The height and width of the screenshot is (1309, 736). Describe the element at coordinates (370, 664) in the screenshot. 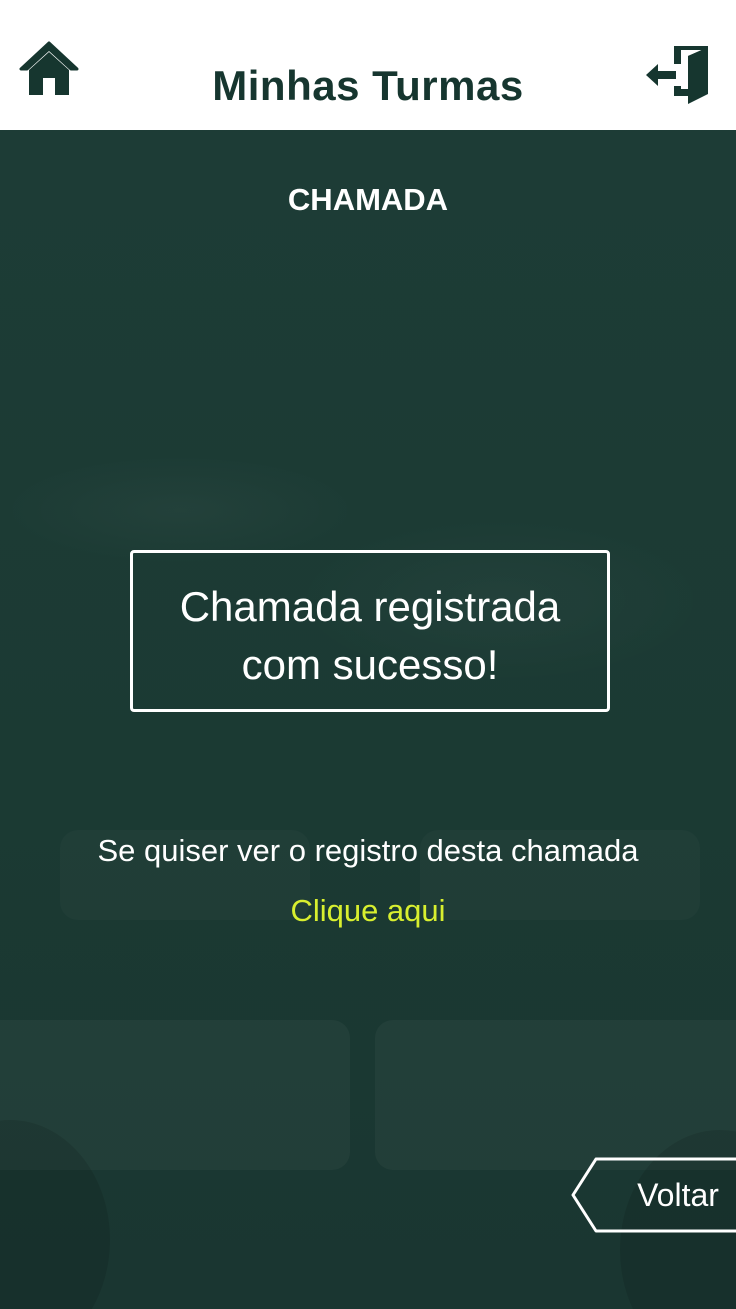

I see `success-message-line2: com sucesso!` at that location.